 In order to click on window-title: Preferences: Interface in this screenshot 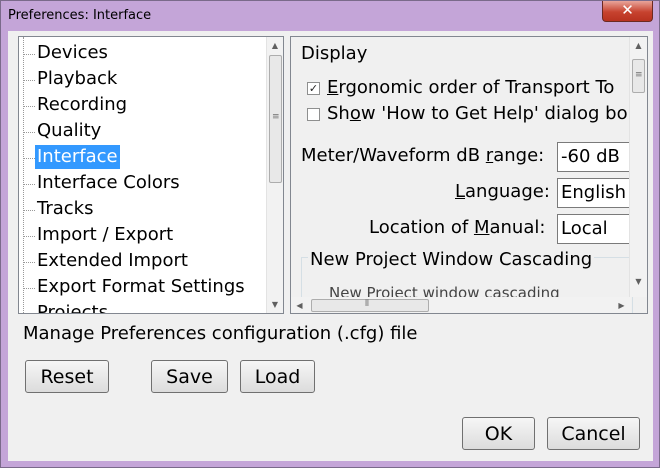, I will do `click(80, 15)`.